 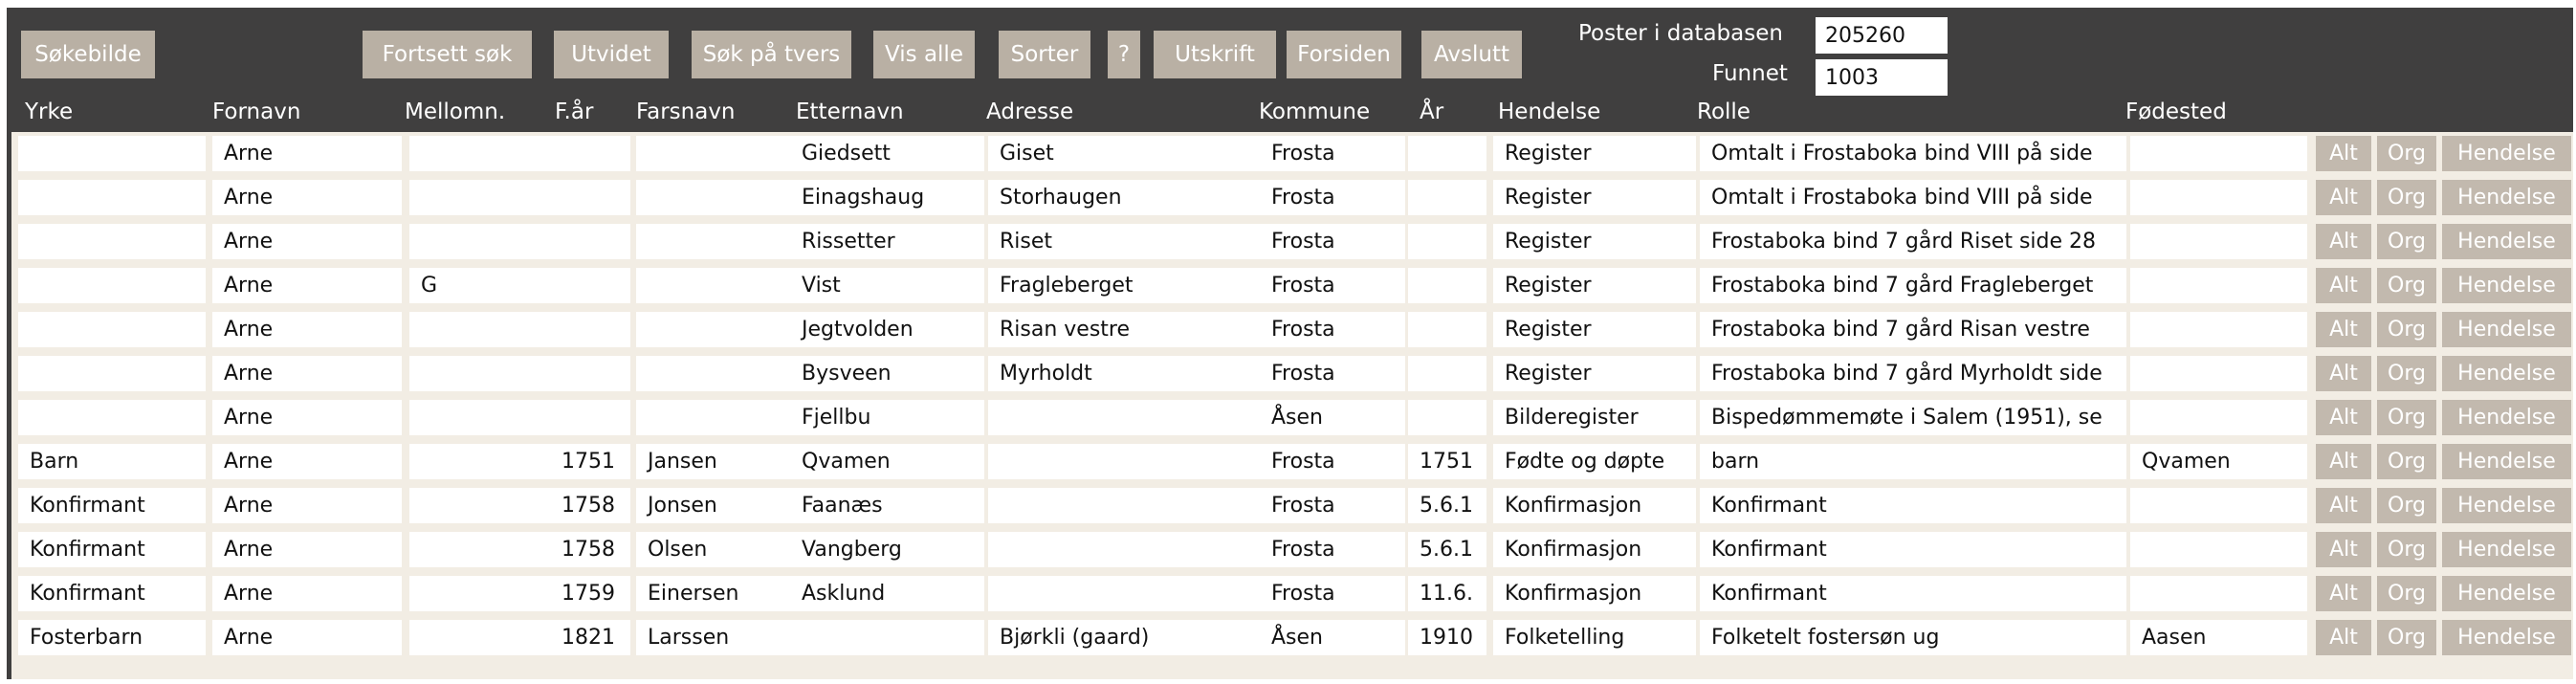 I want to click on cell-farsnavn: Olsen, so click(x=715, y=549).